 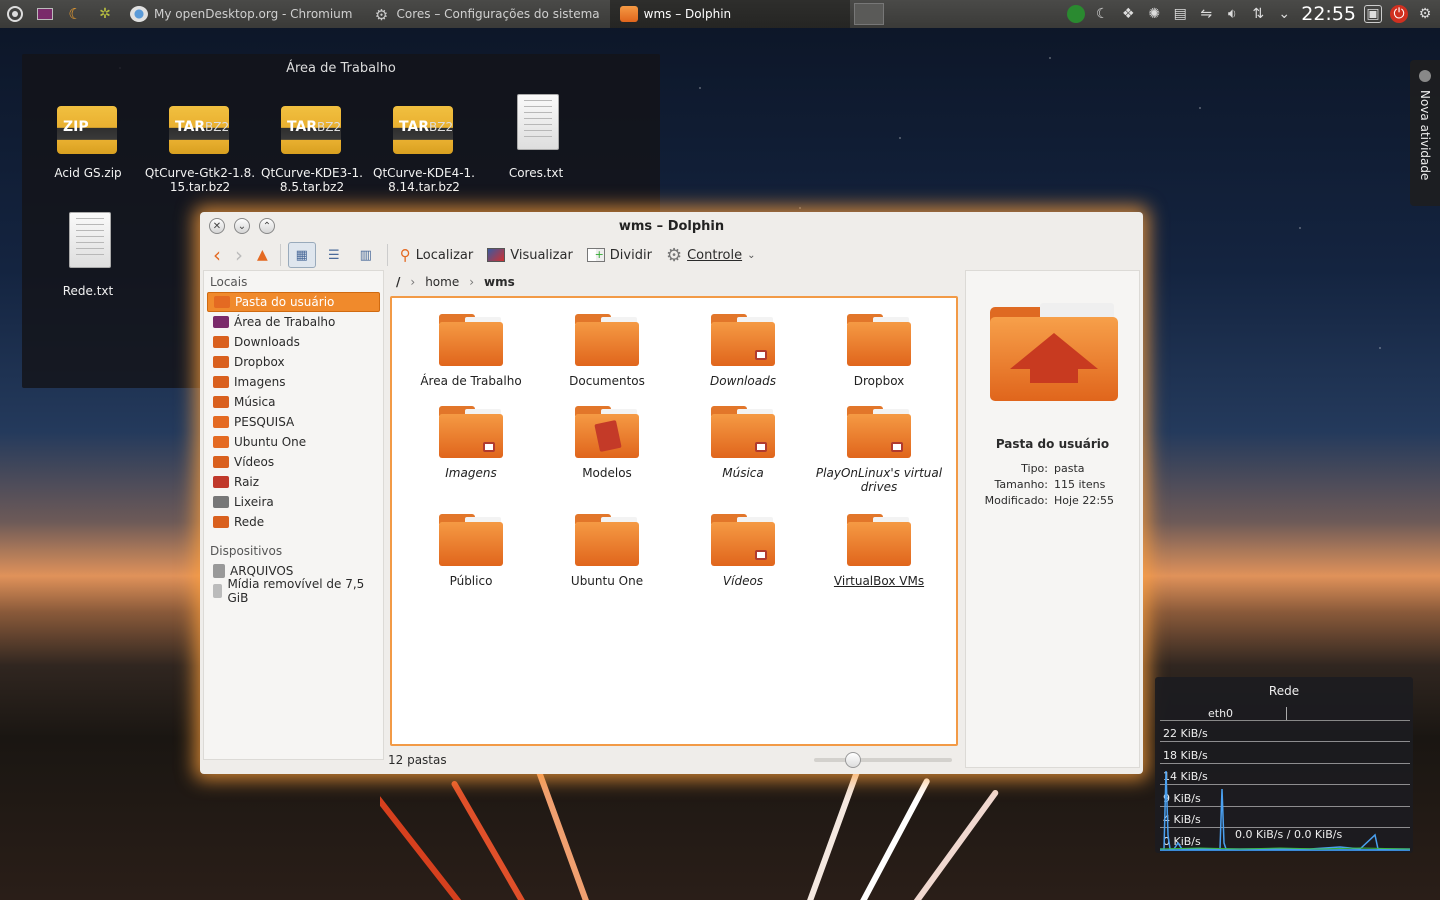 What do you see at coordinates (1053, 501) in the screenshot?
I see `meta-row: Modificado: Hoje 22:55` at bounding box center [1053, 501].